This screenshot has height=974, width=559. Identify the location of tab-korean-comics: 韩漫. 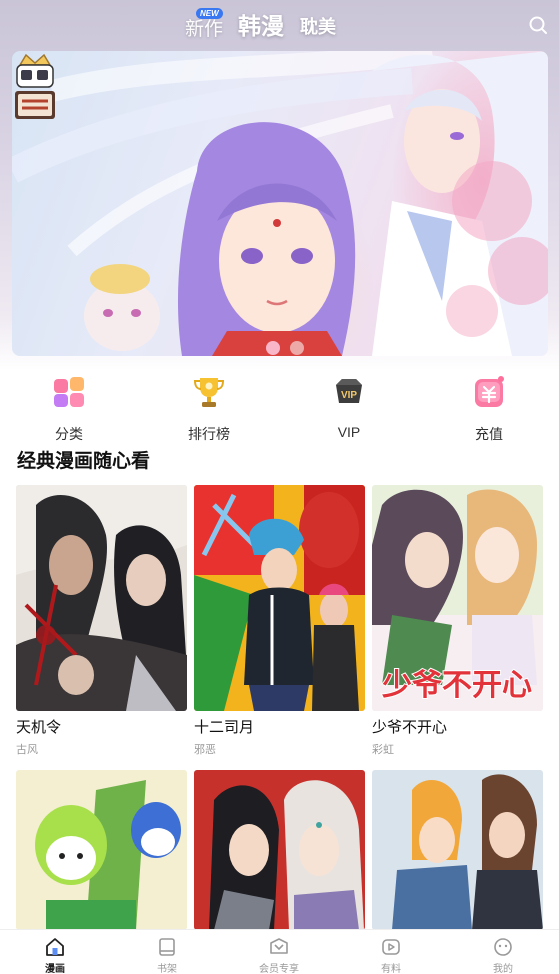
(261, 24).